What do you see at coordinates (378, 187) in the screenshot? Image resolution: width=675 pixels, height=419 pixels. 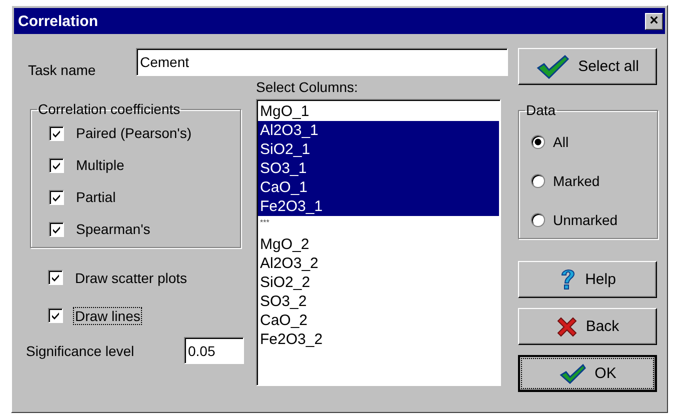 I see `list-item: CaO_1` at bounding box center [378, 187].